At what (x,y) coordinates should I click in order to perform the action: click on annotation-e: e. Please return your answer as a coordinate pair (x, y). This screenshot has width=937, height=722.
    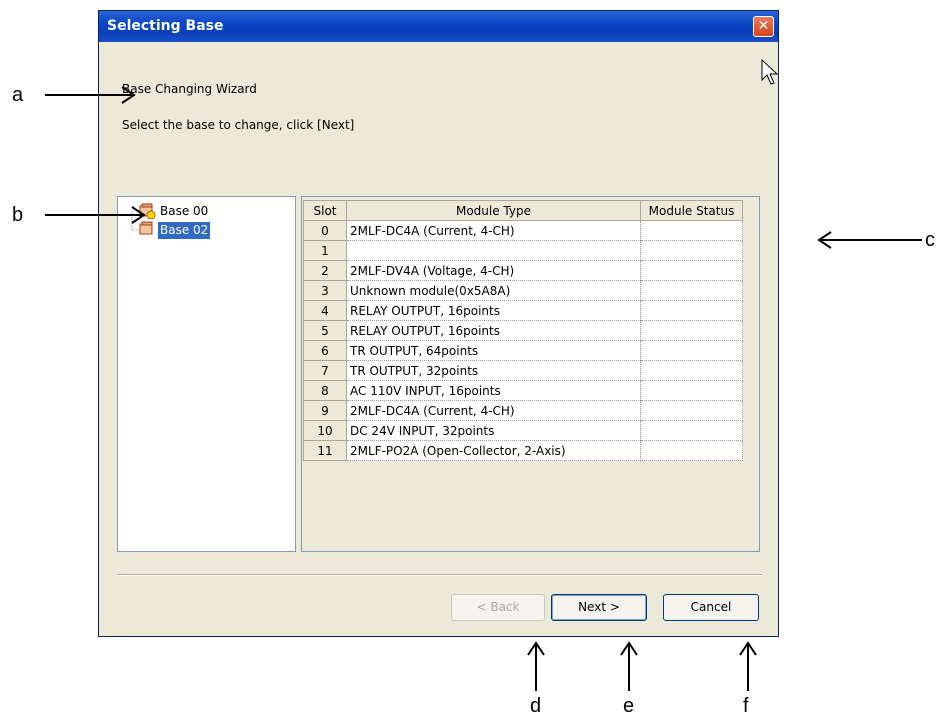
    Looking at the image, I should click on (629, 706).